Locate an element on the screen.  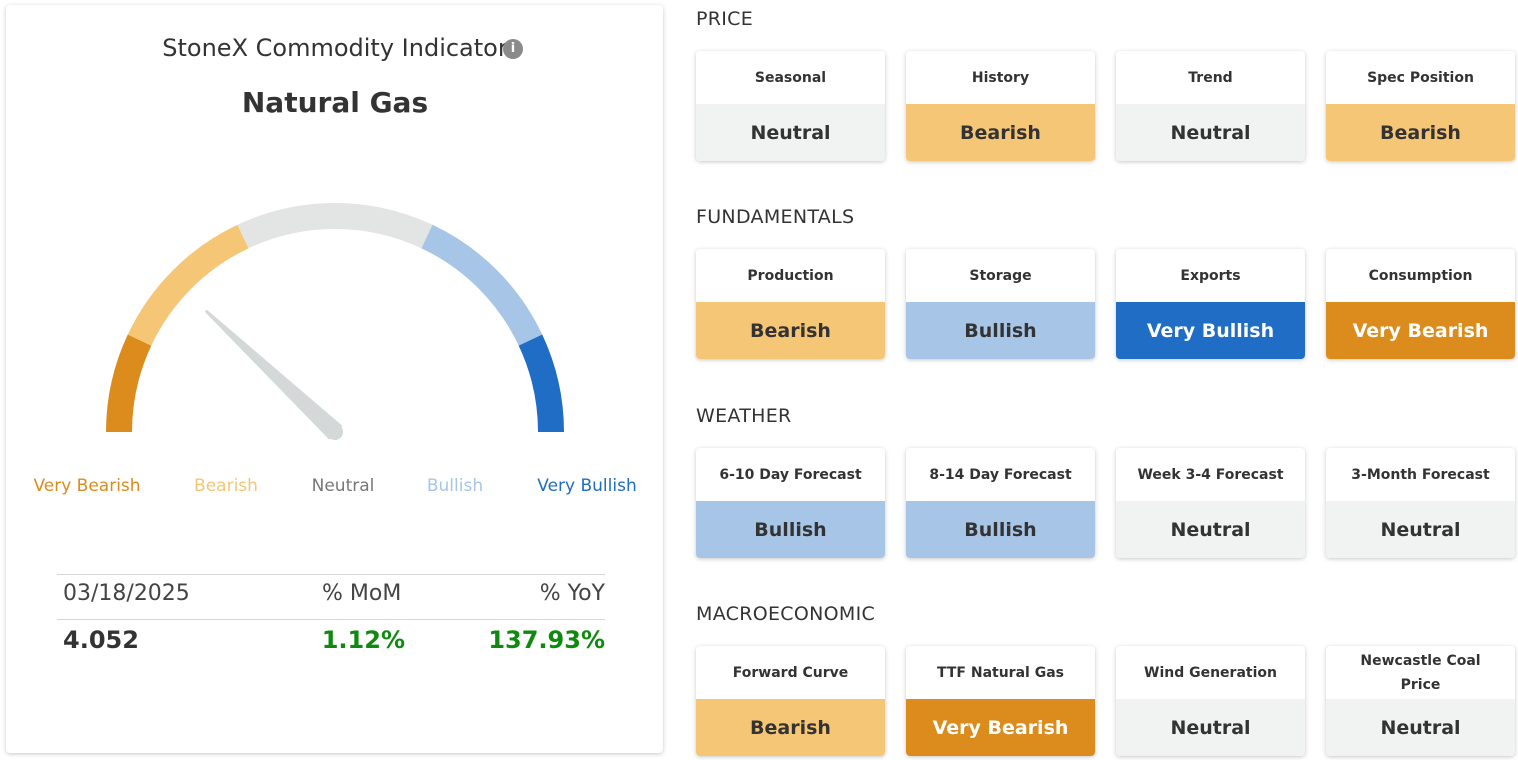
sentiment-gauge is located at coordinates (335, 321).